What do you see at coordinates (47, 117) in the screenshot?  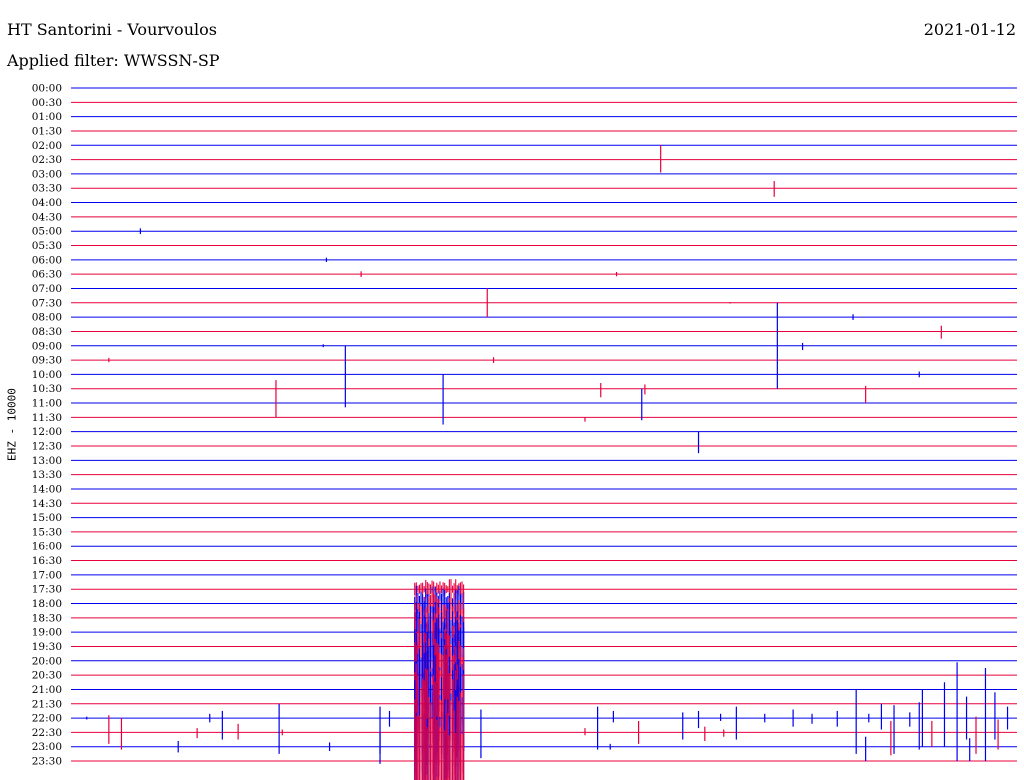 I see `tick-label: 01:00` at bounding box center [47, 117].